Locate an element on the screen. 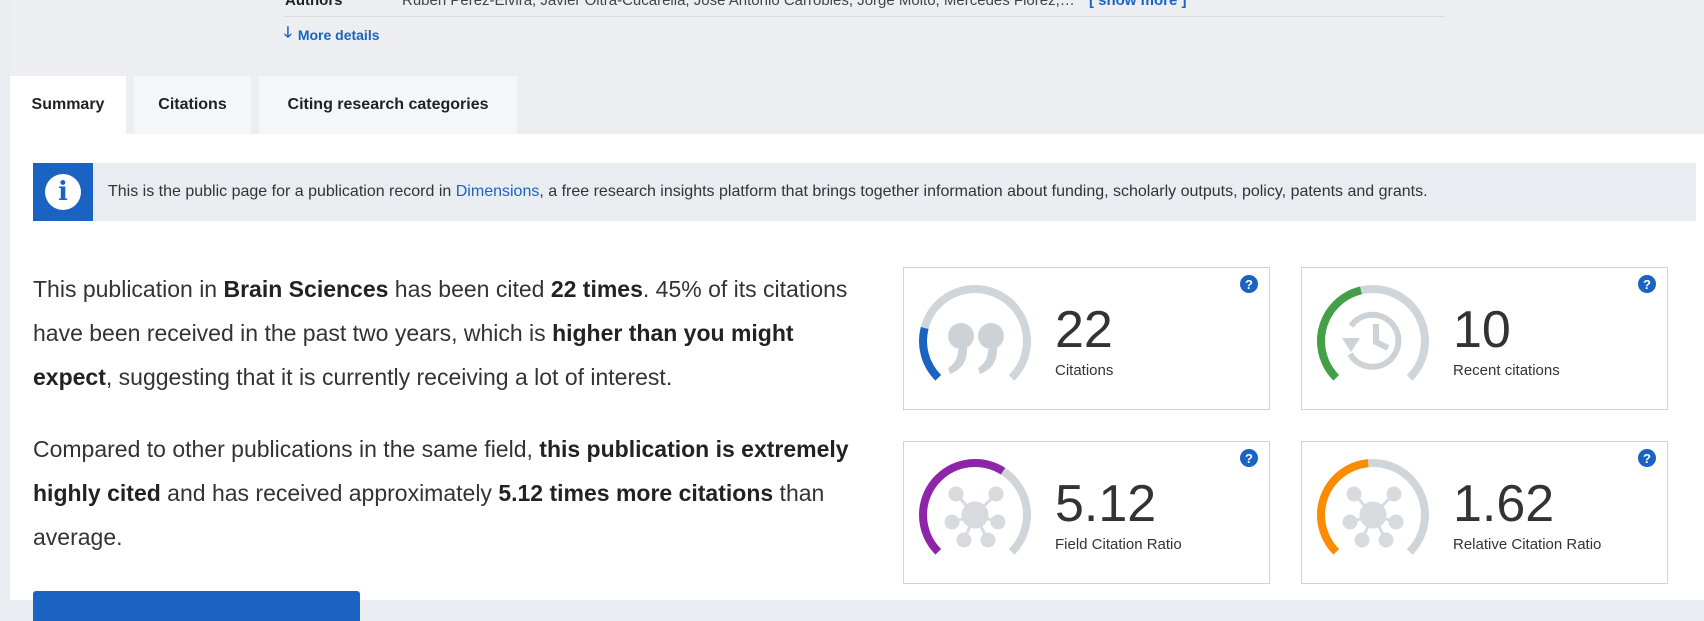  tab-citing-research-categories-label: Citing research categories is located at coordinates (388, 104).